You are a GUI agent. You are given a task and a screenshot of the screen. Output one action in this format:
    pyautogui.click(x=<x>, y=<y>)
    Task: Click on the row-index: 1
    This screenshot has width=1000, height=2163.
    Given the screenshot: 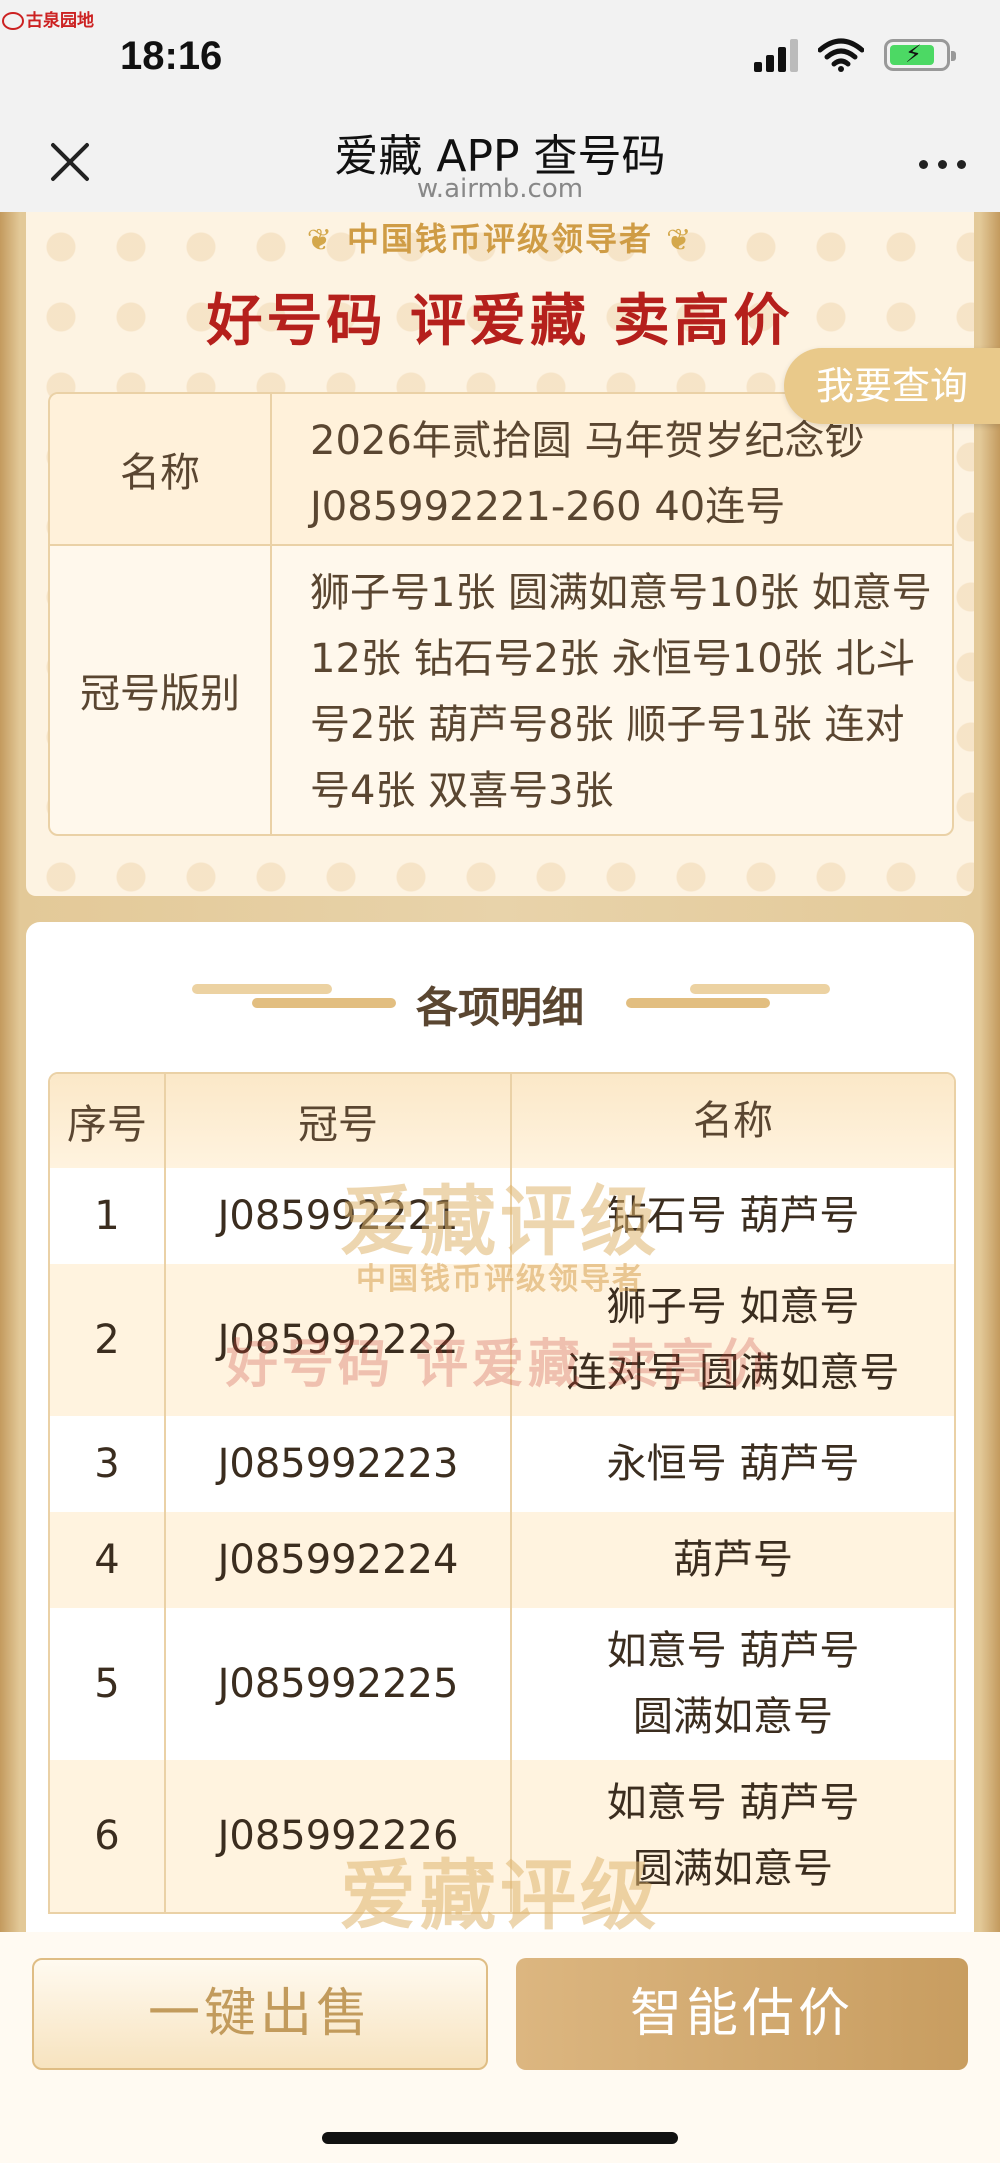 What is the action you would take?
    pyautogui.click(x=108, y=1216)
    